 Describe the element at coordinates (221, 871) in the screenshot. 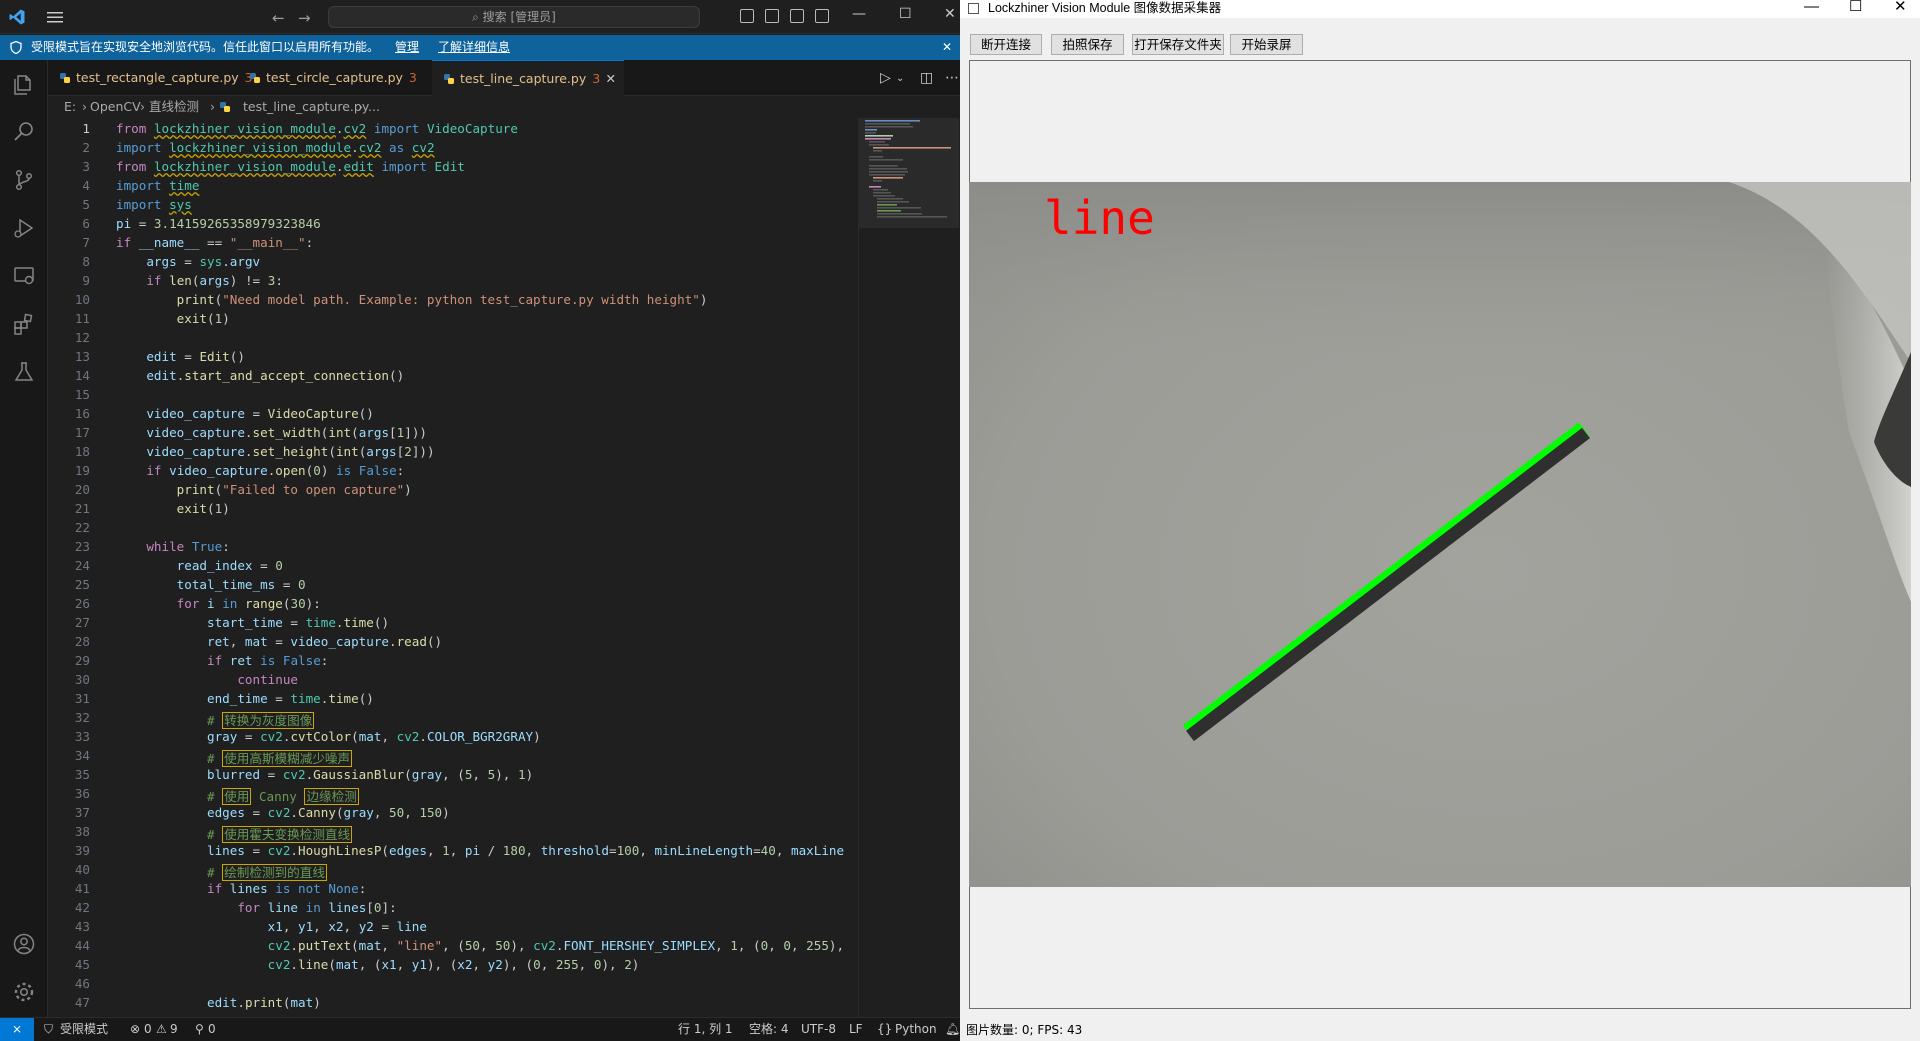

I see `code-line: # 绘制检测到的直线` at that location.